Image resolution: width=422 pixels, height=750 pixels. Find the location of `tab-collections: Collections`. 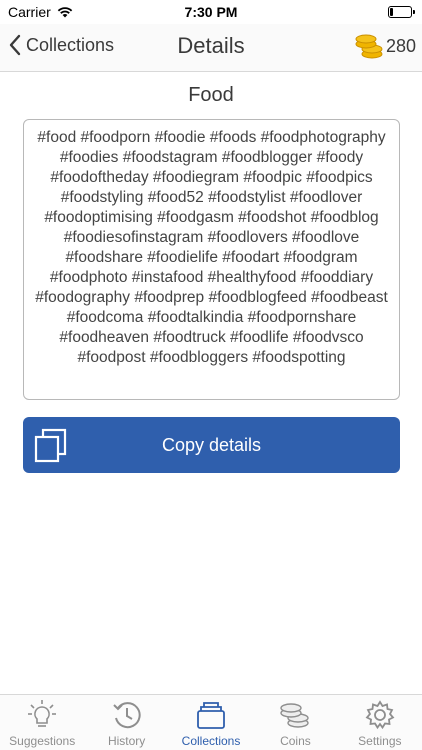

tab-collections: Collections is located at coordinates (211, 722).